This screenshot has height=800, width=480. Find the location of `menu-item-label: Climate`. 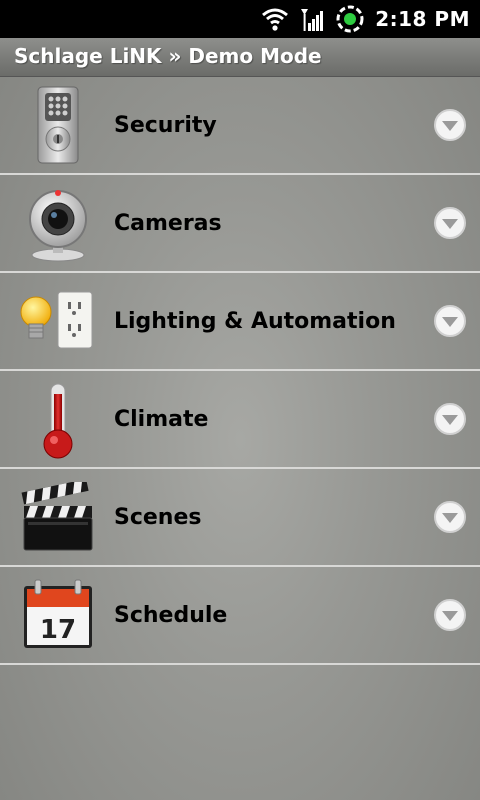

menu-item-label: Climate is located at coordinates (161, 419).